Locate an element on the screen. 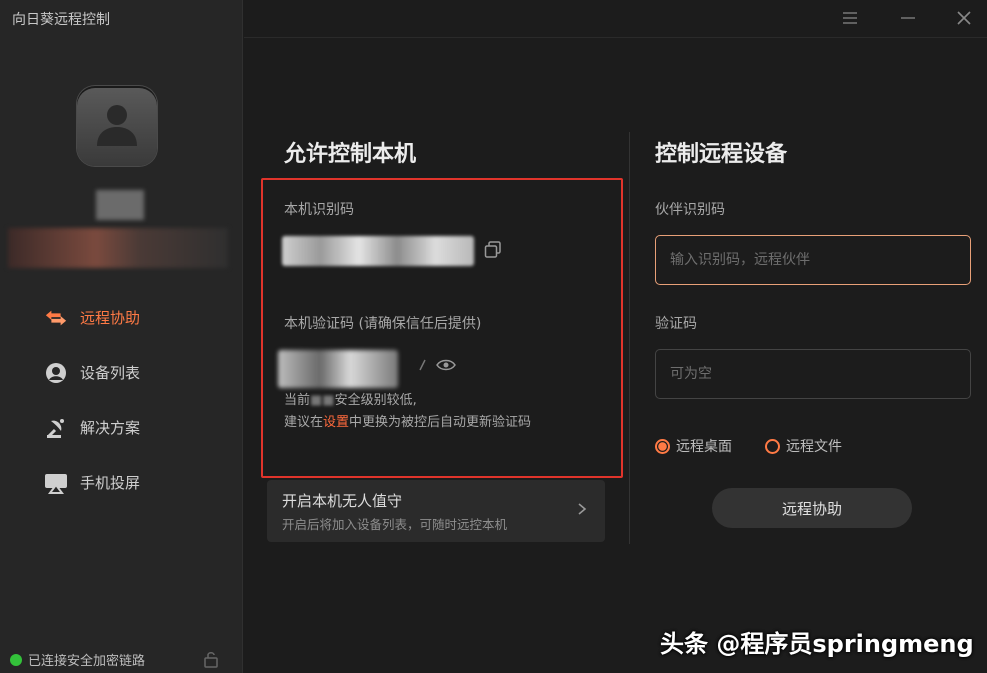 The image size is (987, 673). device-list-icon is located at coordinates (56, 373).